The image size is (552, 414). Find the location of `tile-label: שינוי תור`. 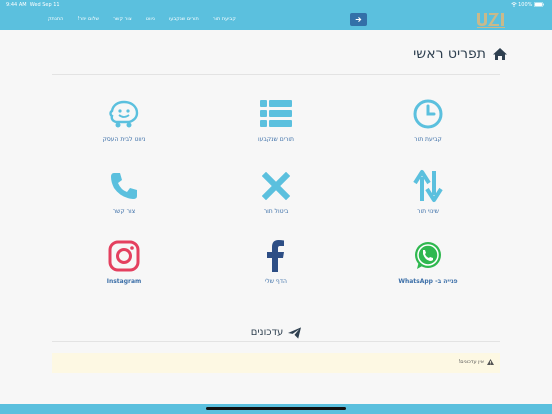

tile-label: שינוי תור is located at coordinates (428, 211).